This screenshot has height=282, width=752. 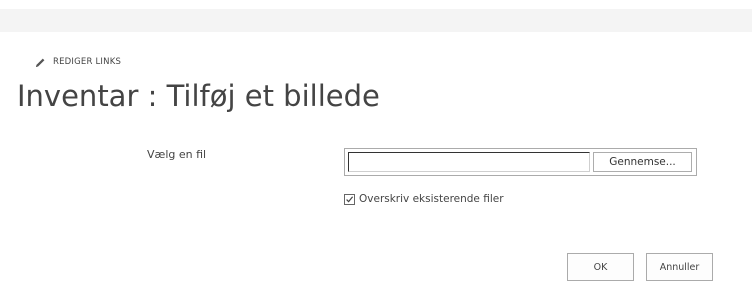 I want to click on overwrite-checkbox, so click(x=349, y=199).